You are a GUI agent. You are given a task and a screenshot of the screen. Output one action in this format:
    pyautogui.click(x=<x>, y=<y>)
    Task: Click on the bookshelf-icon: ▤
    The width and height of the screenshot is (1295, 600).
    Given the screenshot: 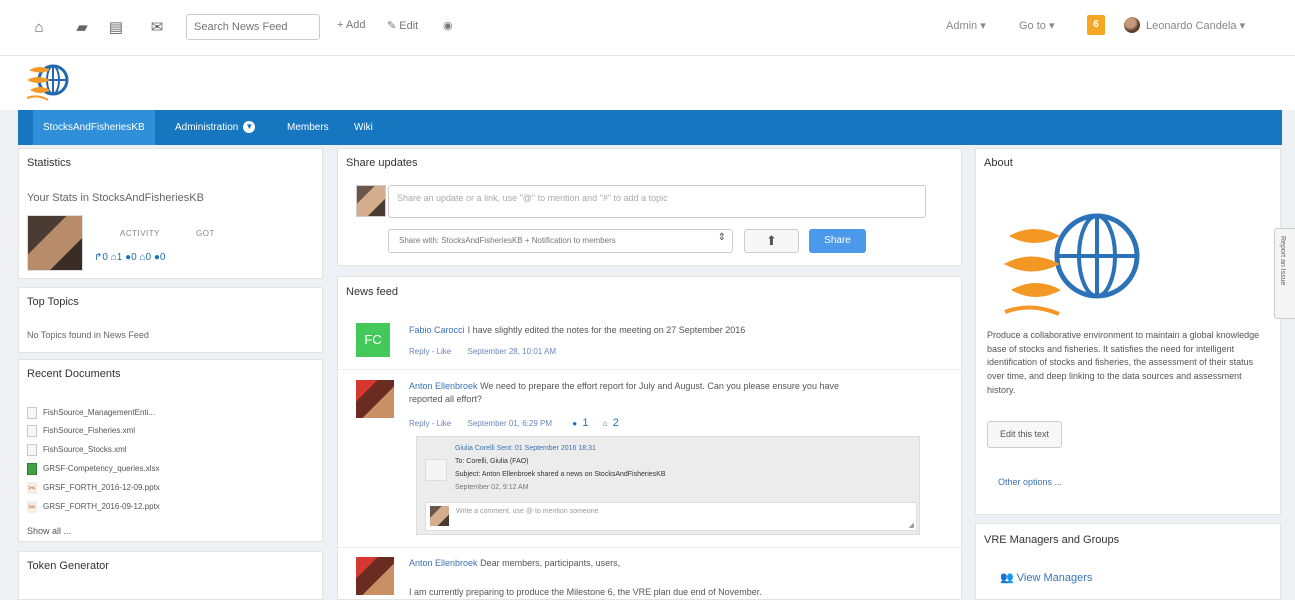 What is the action you would take?
    pyautogui.click(x=116, y=28)
    